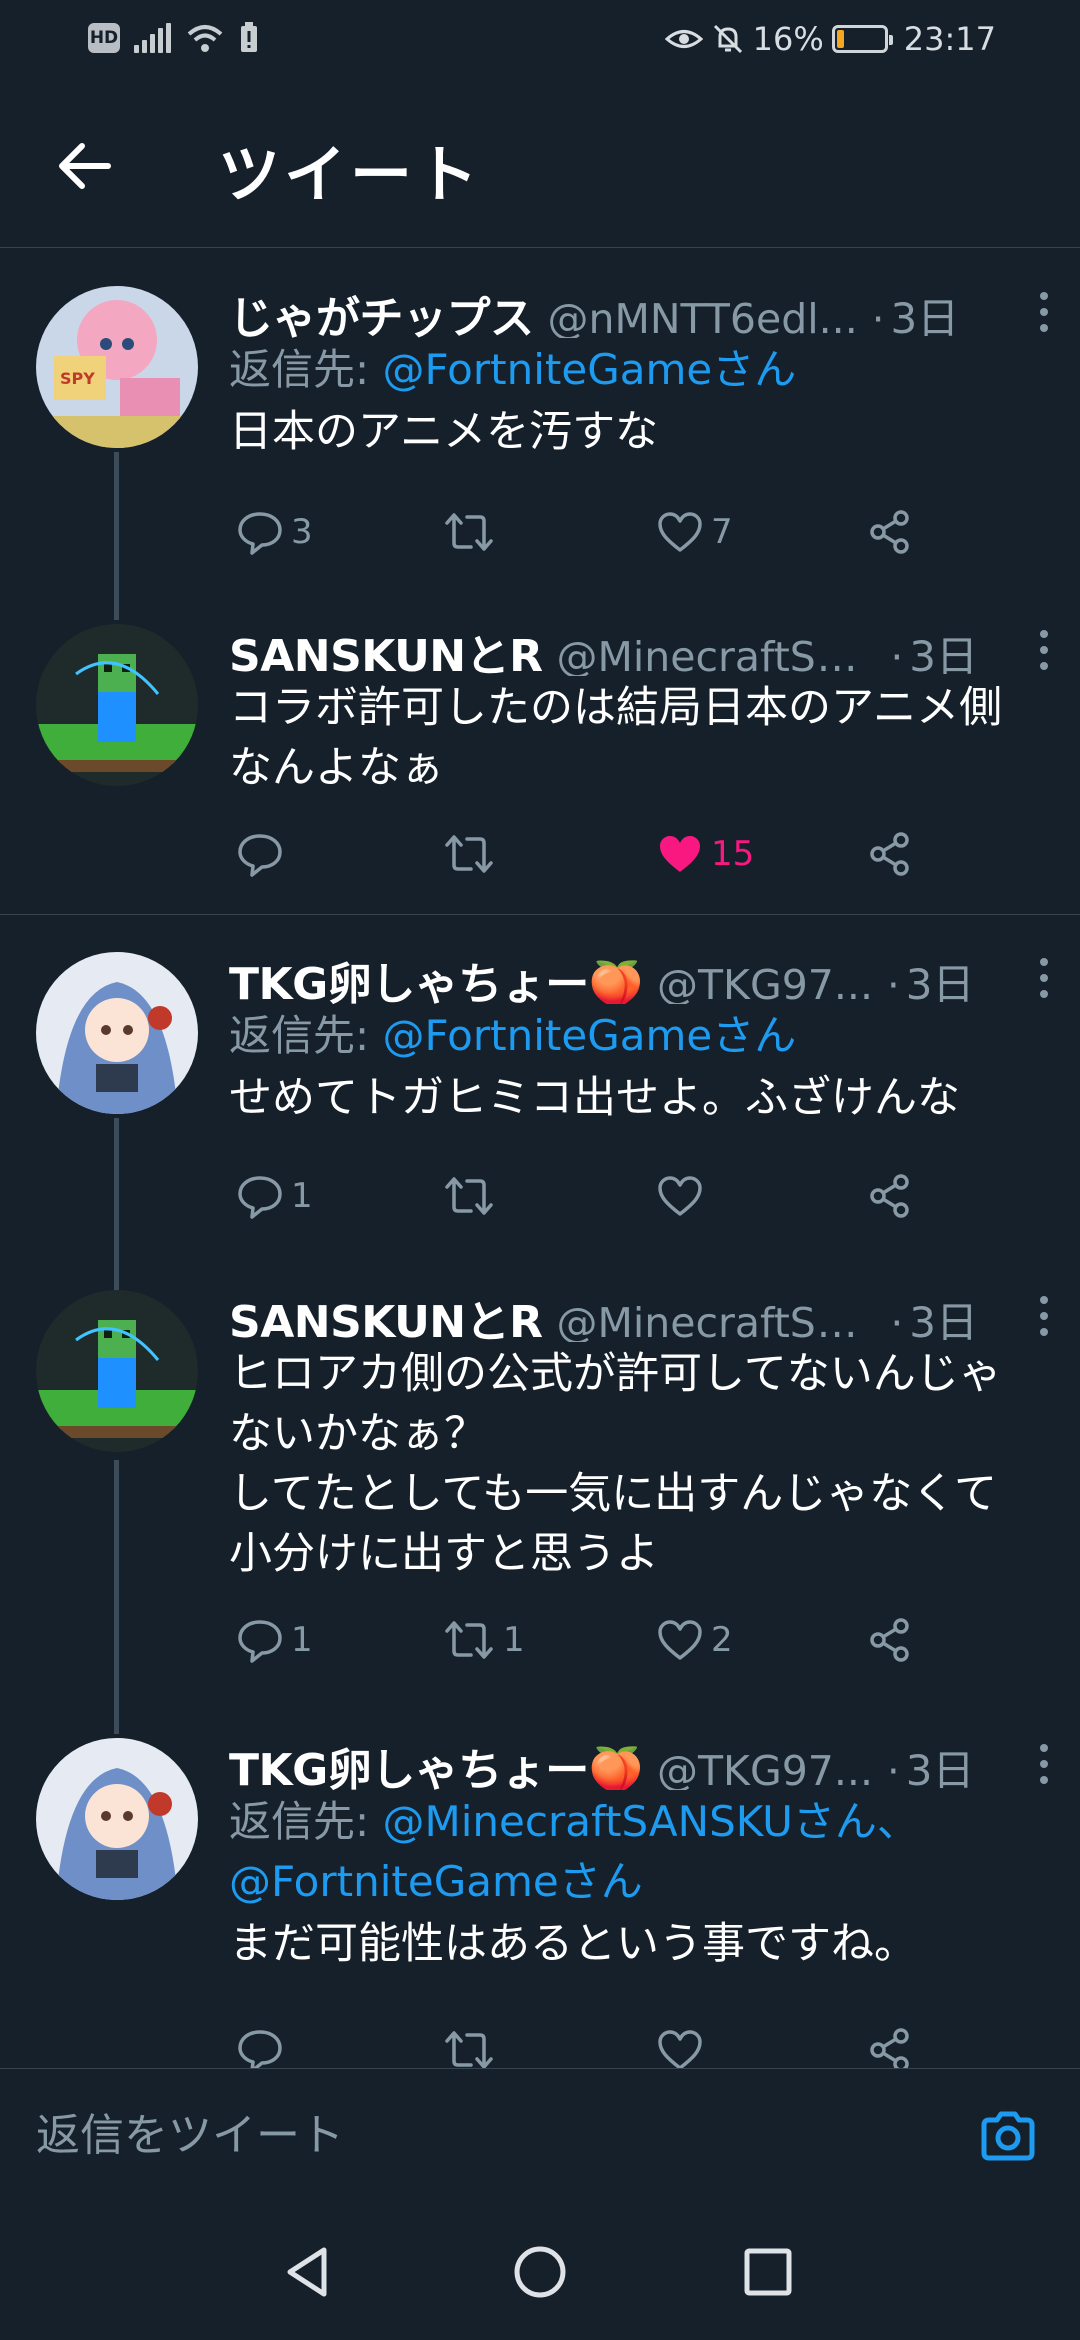 This screenshot has width=1080, height=2340. I want to click on like-button: 15, so click(704, 854).